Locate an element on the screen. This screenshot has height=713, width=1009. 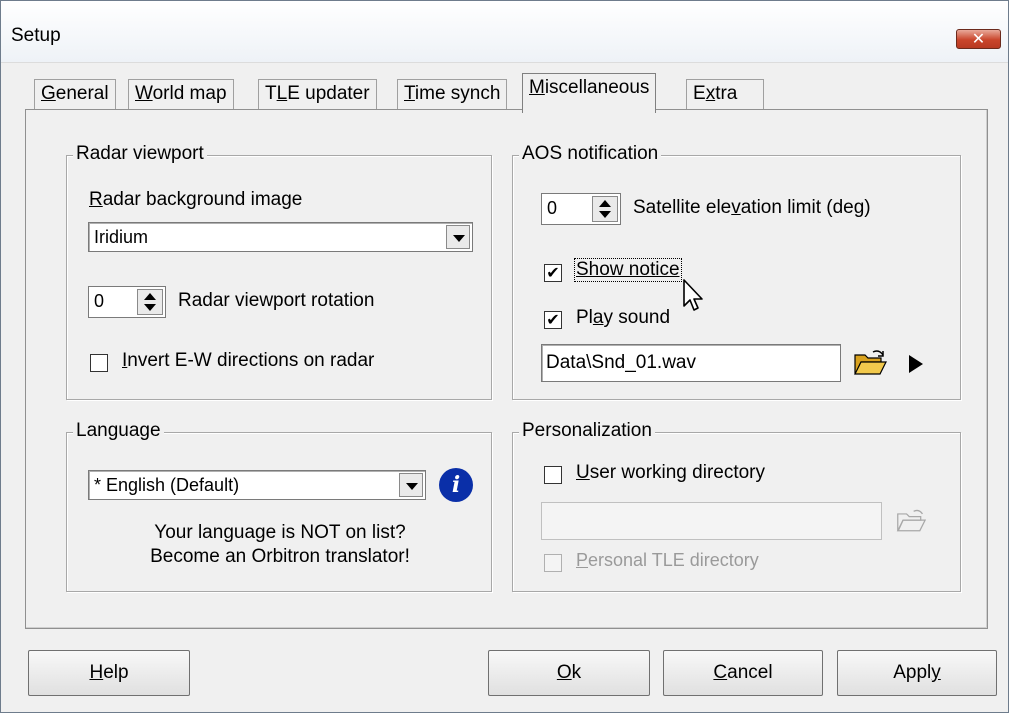
invert-ew-text: nvert E-W directions on radar is located at coordinates (251, 360).